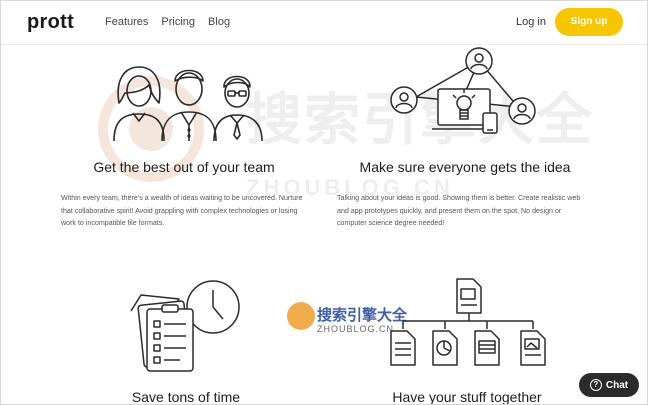  I want to click on login-link: Log in, so click(531, 22).